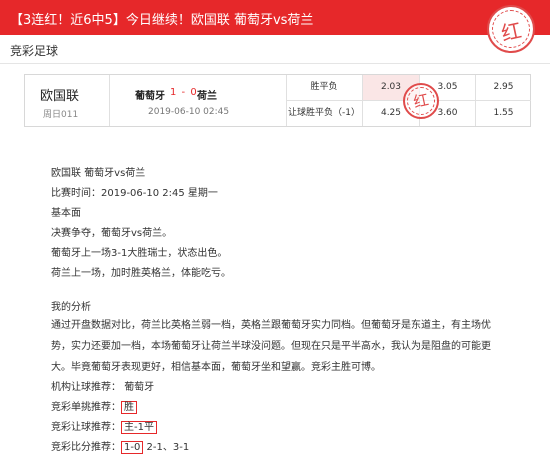  Describe the element at coordinates (139, 253) in the screenshot. I see `article-line: 葡萄牙上一场3-1大胜瑞士，状态出色。` at that location.